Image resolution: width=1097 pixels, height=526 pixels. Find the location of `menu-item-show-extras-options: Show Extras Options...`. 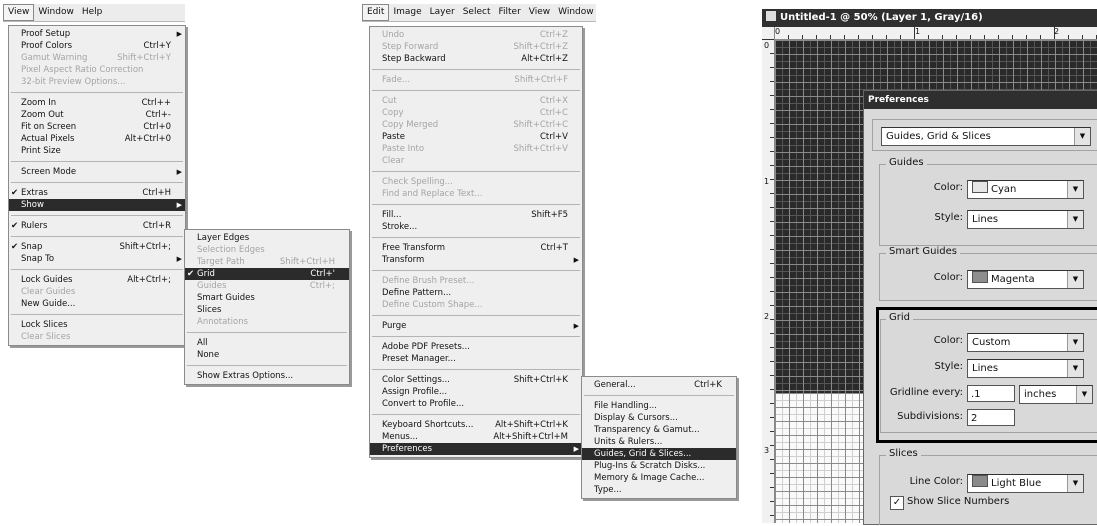

menu-item-show-extras-options: Show Extras Options... is located at coordinates (267, 376).